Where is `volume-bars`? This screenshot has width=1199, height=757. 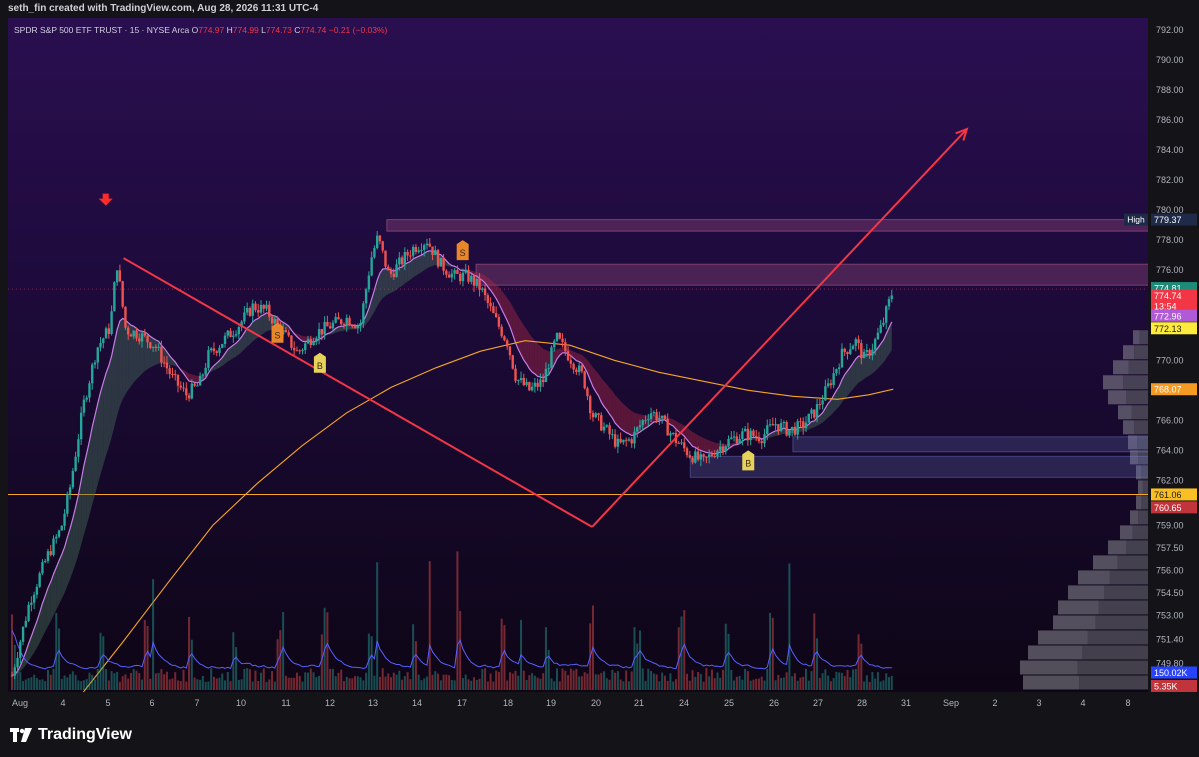
volume-bars is located at coordinates (452, 620).